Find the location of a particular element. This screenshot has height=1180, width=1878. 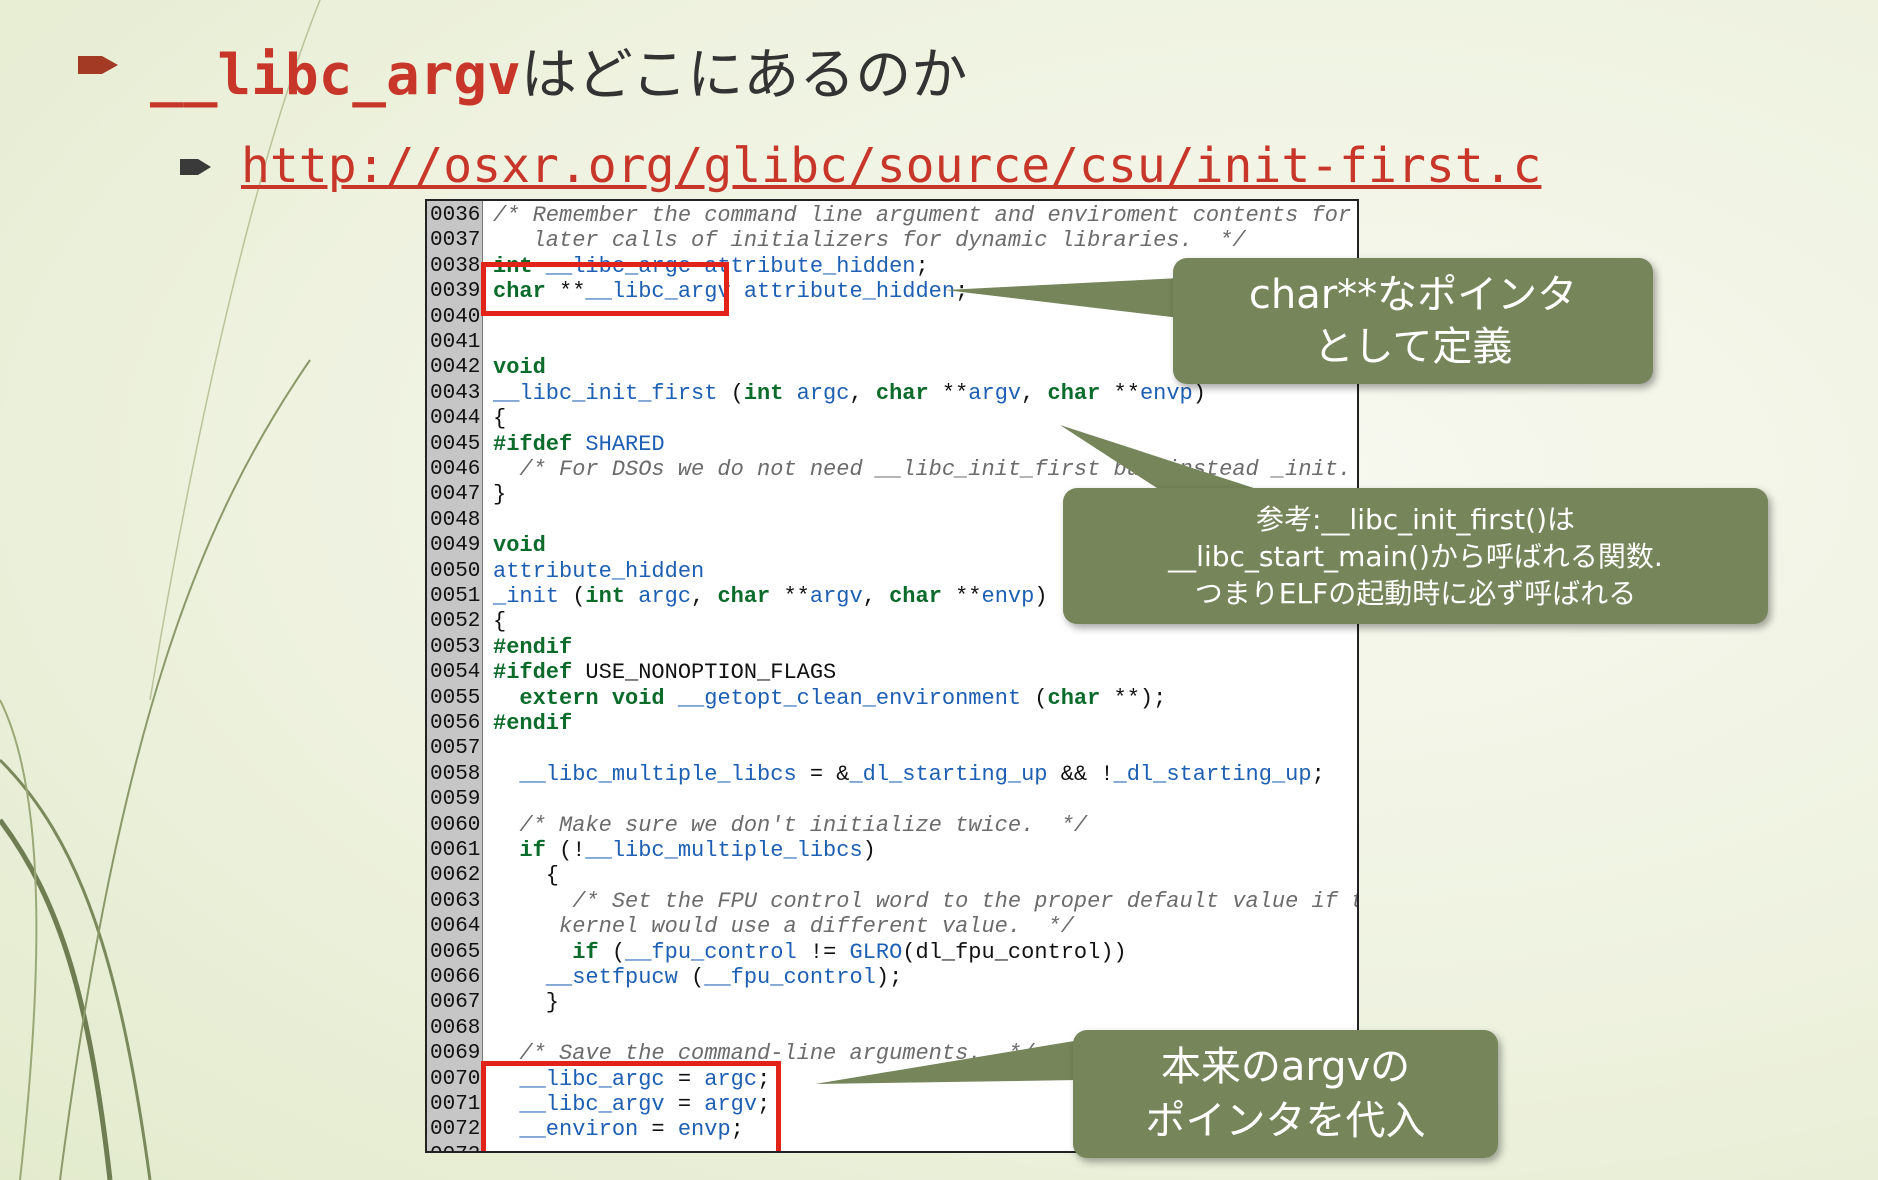

line-number: 0064 is located at coordinates (455, 927).